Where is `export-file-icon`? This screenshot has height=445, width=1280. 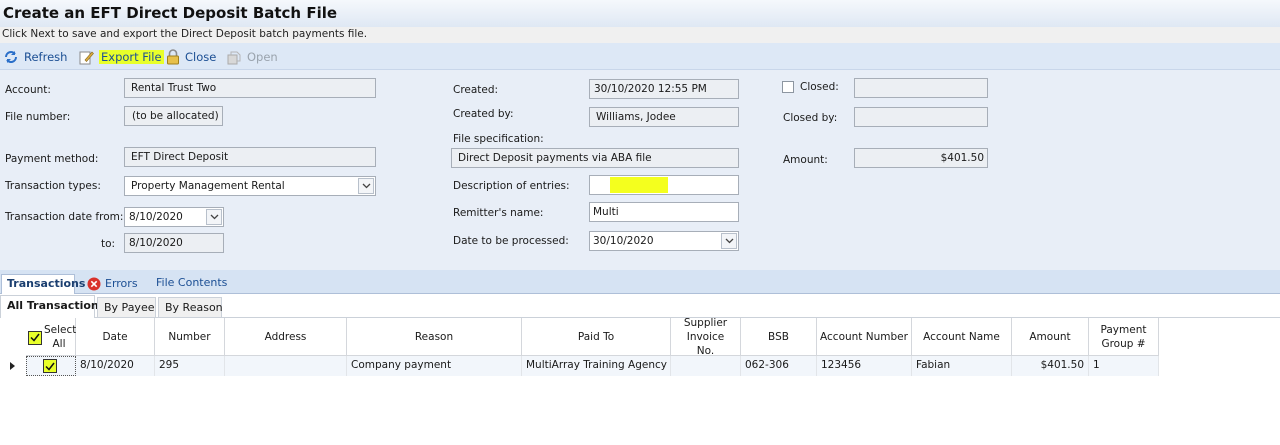 export-file-icon is located at coordinates (86, 57).